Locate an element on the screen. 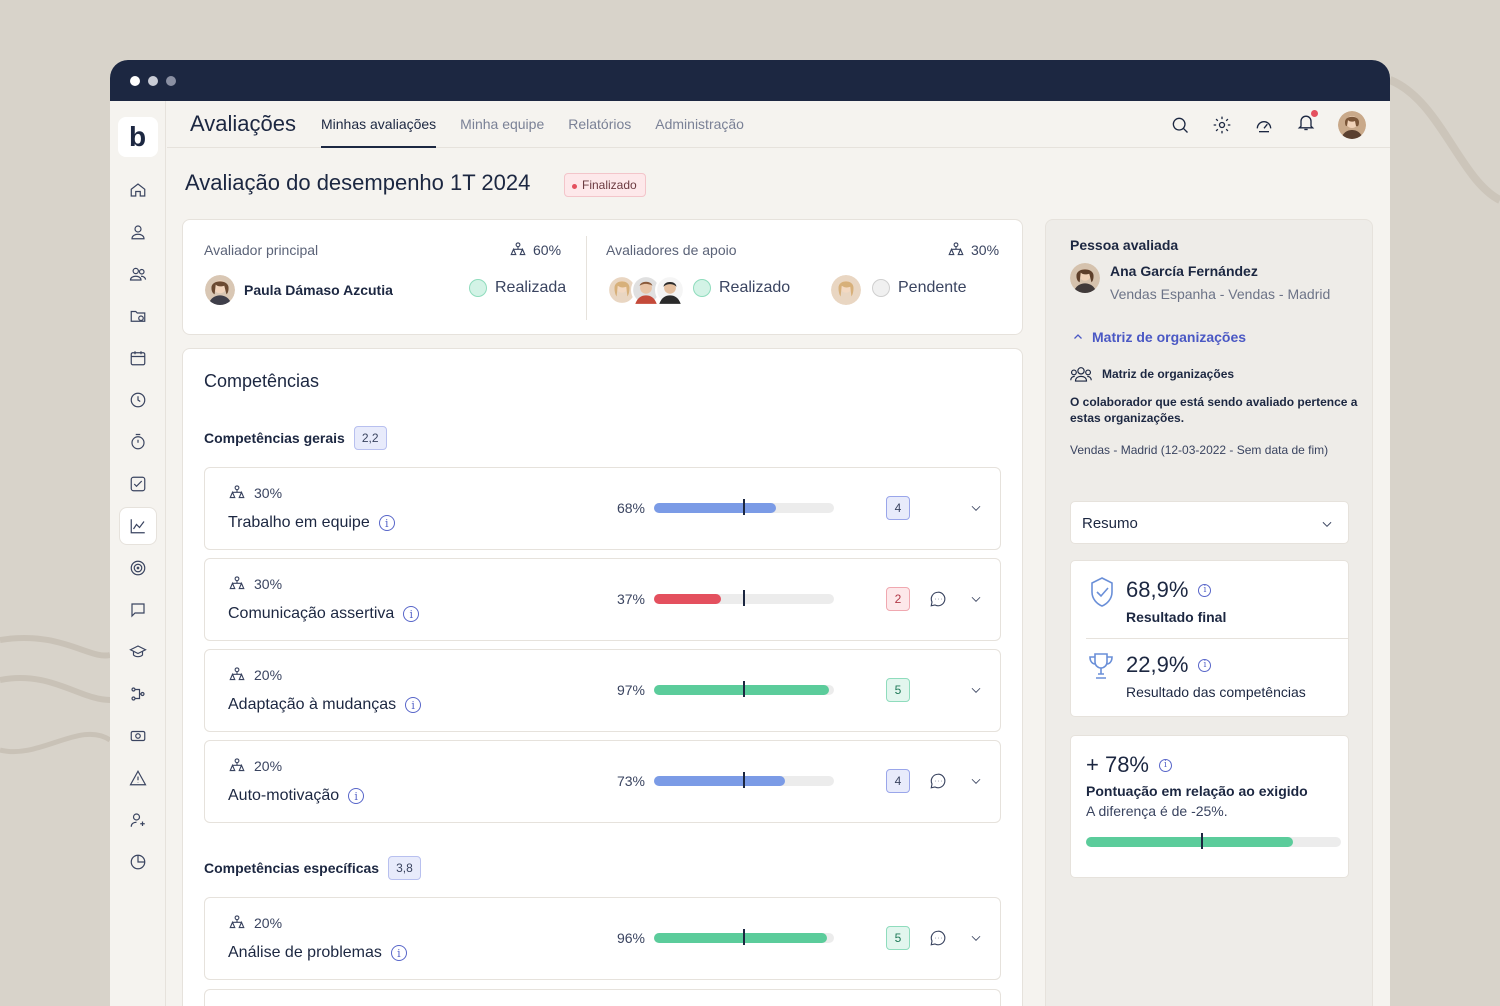  user-plus-icon is located at coordinates (138, 820).